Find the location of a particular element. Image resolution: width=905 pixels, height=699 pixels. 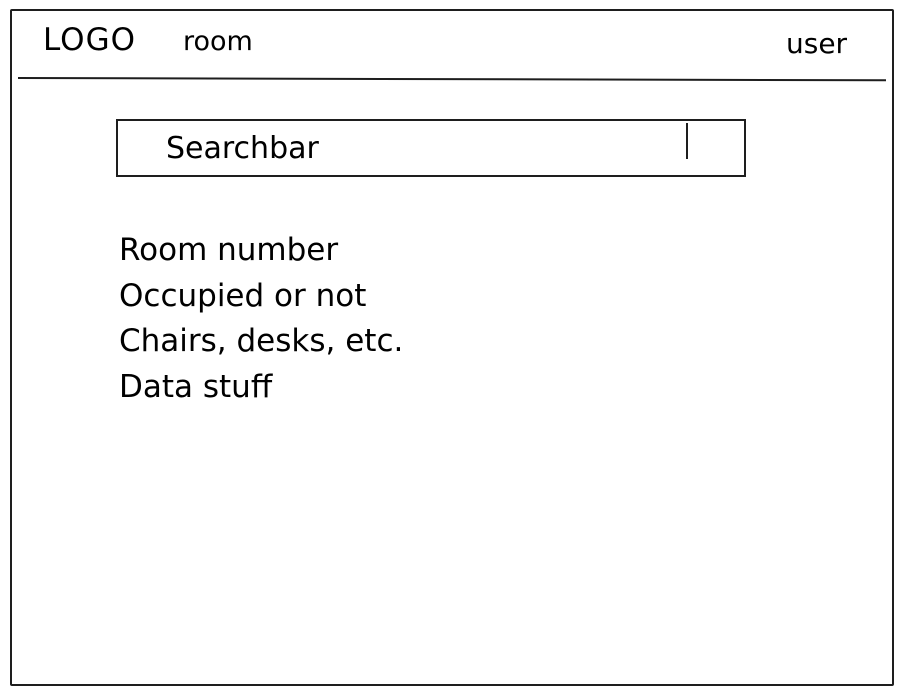

room-number-item: Room number is located at coordinates (229, 250).